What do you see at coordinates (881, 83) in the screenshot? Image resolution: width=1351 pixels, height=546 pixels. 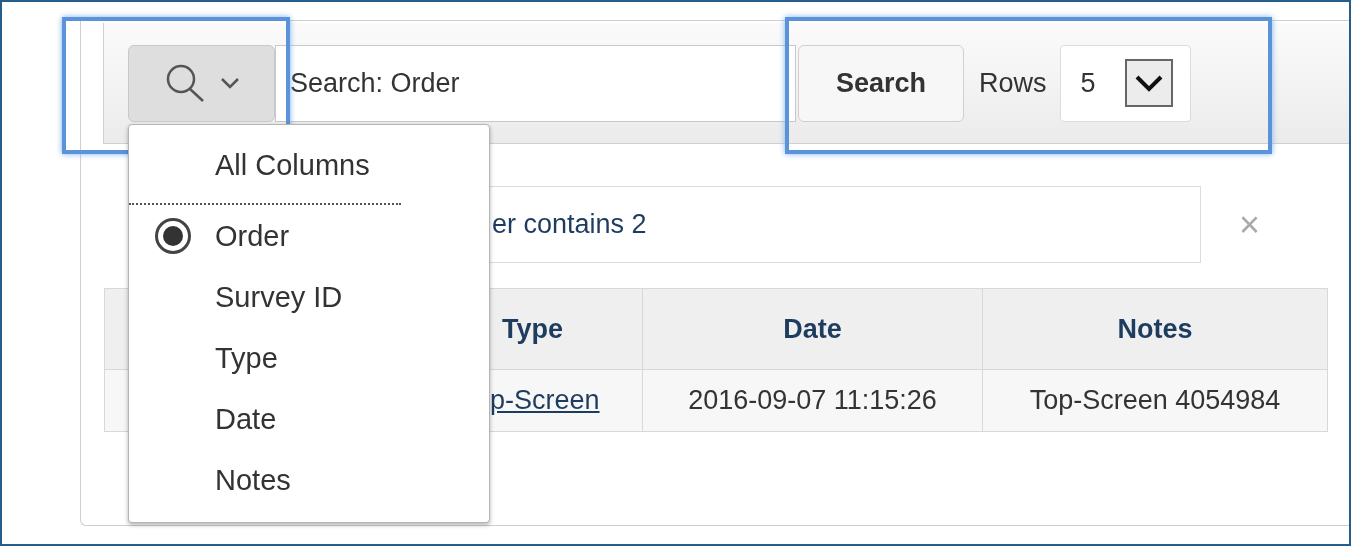 I see `search-button: Search` at bounding box center [881, 83].